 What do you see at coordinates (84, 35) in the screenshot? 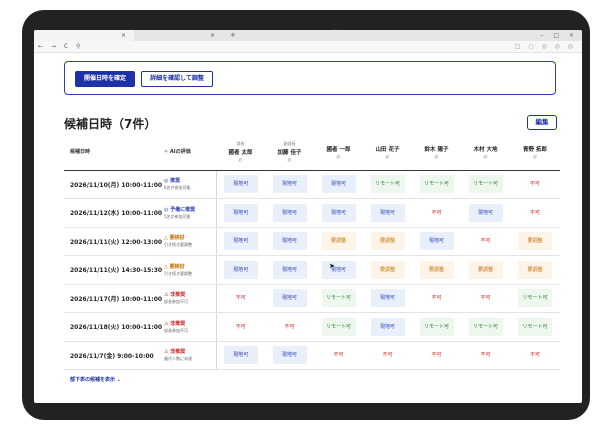
I see `tab-active` at bounding box center [84, 35].